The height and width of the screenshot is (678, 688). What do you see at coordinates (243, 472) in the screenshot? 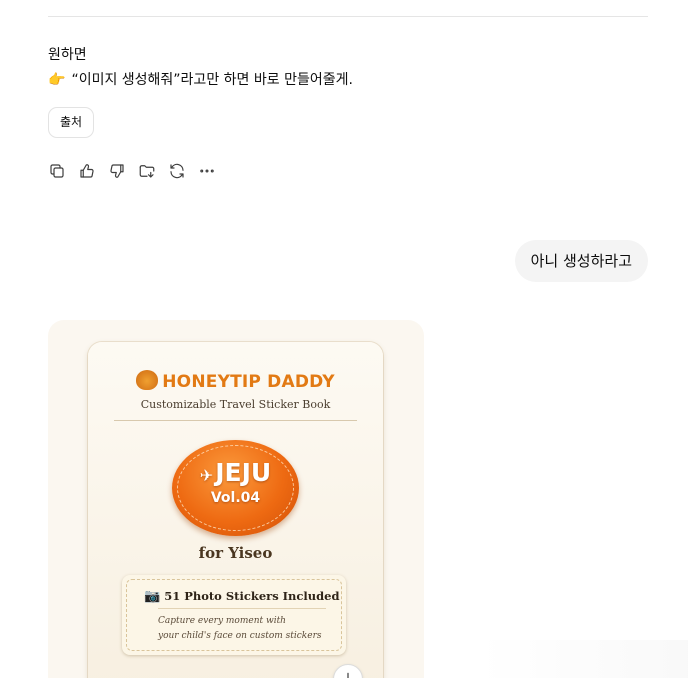
I see `badge-destination: JEJU` at bounding box center [243, 472].